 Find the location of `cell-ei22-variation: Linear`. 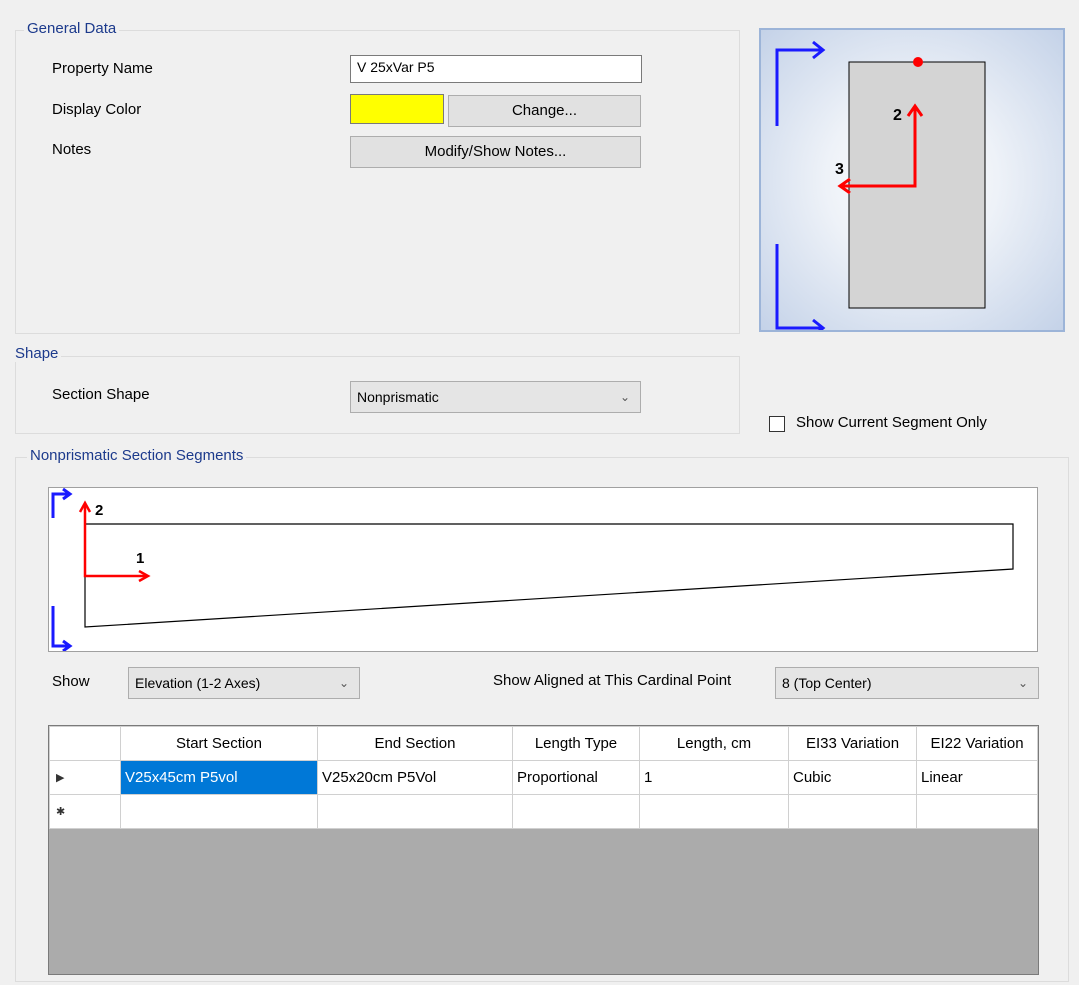

cell-ei22-variation: Linear is located at coordinates (977, 777).